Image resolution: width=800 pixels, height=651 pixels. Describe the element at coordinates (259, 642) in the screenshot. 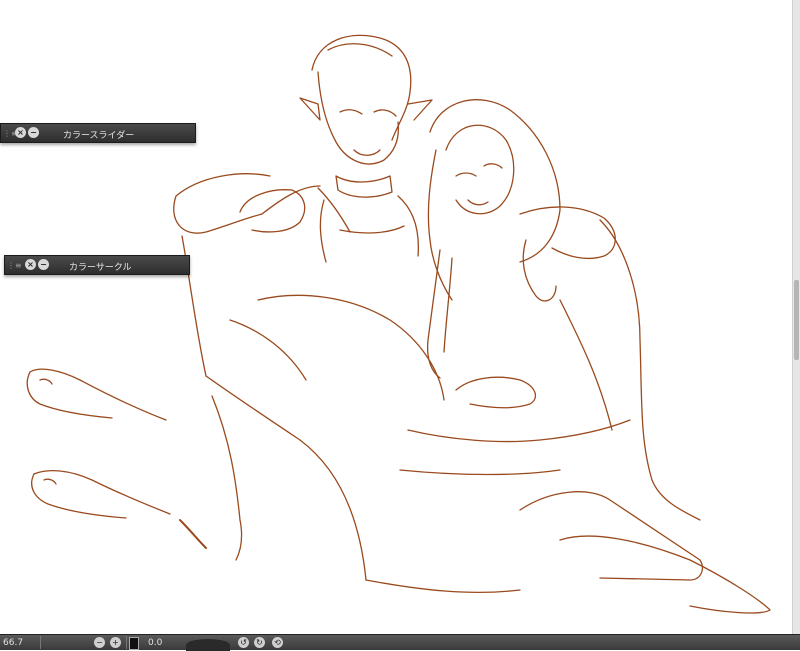

I see `rotate-right-icon: ↻` at that location.